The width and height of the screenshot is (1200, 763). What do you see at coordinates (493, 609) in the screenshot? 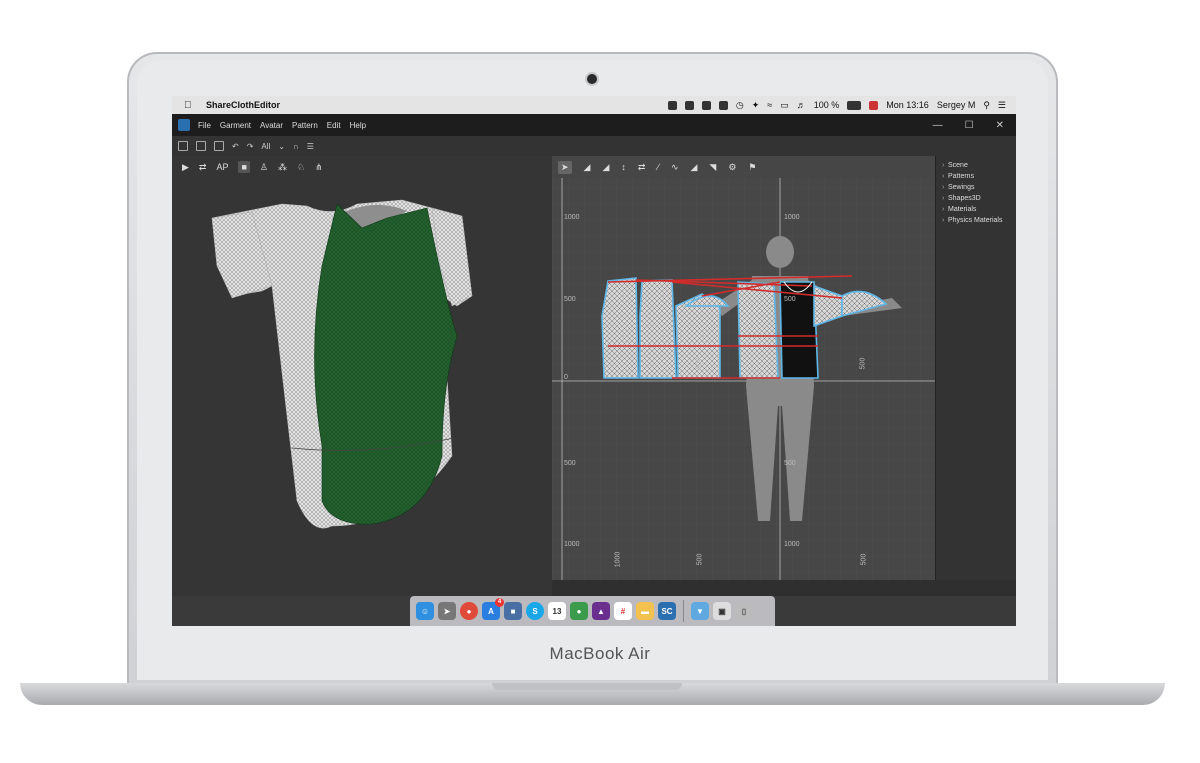
I see `app-store-icon: A4` at bounding box center [493, 609].